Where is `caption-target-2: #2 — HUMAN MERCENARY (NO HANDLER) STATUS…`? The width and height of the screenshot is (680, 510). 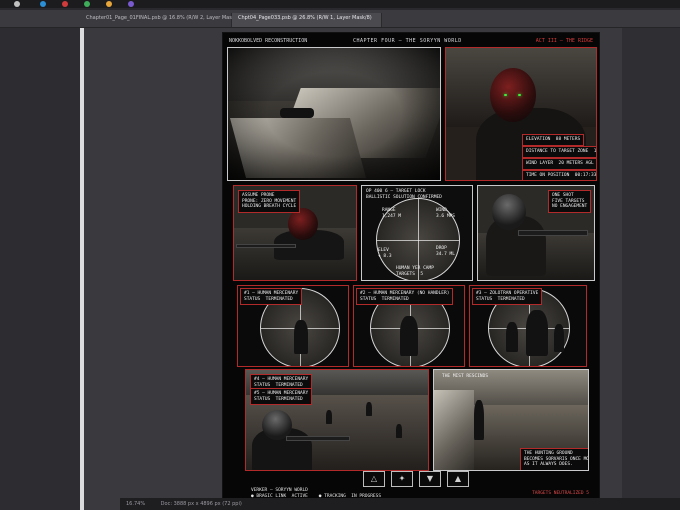
caption-target-2: #2 — HUMAN MERCENARY (NO HANDLER) STATUS… is located at coordinates (405, 297).